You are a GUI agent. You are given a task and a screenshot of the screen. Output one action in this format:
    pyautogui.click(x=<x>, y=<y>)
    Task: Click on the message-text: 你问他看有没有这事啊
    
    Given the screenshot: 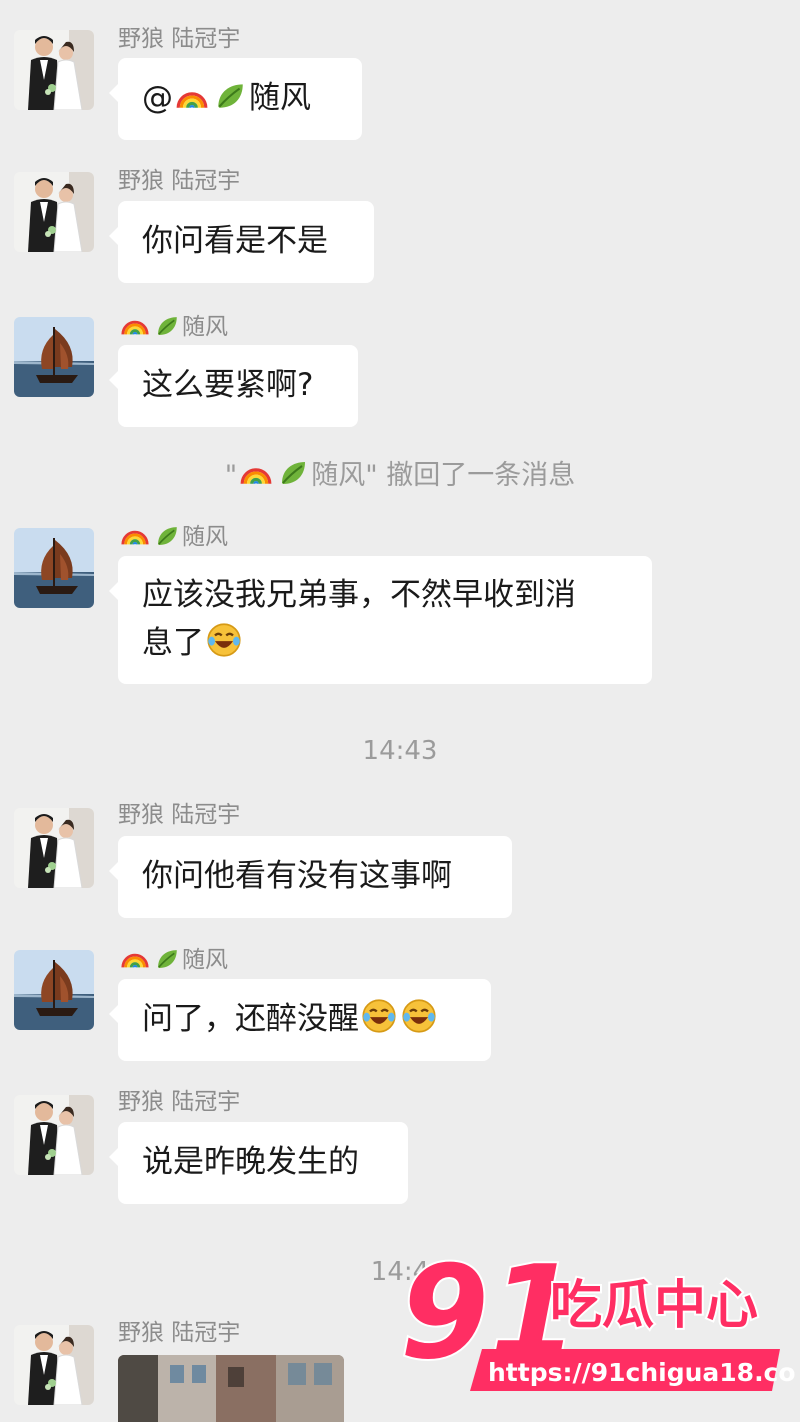 What is the action you would take?
    pyautogui.click(x=297, y=876)
    